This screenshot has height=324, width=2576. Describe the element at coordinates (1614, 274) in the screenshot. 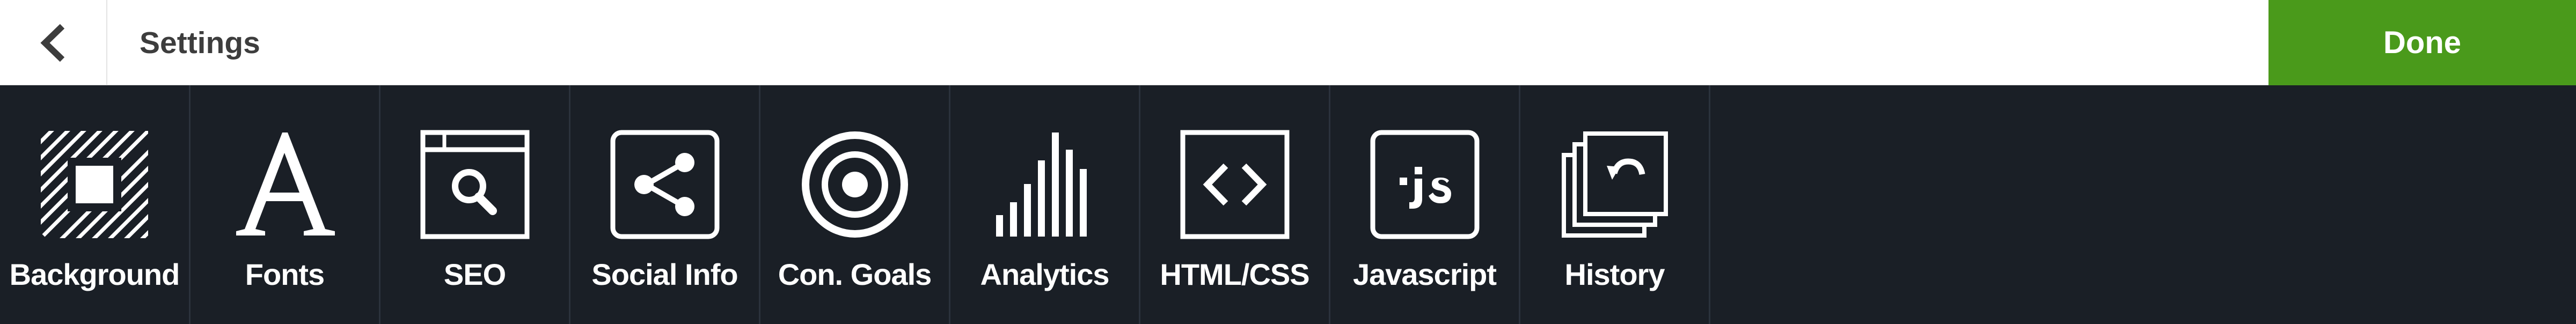

I see `tool-label: History` at that location.